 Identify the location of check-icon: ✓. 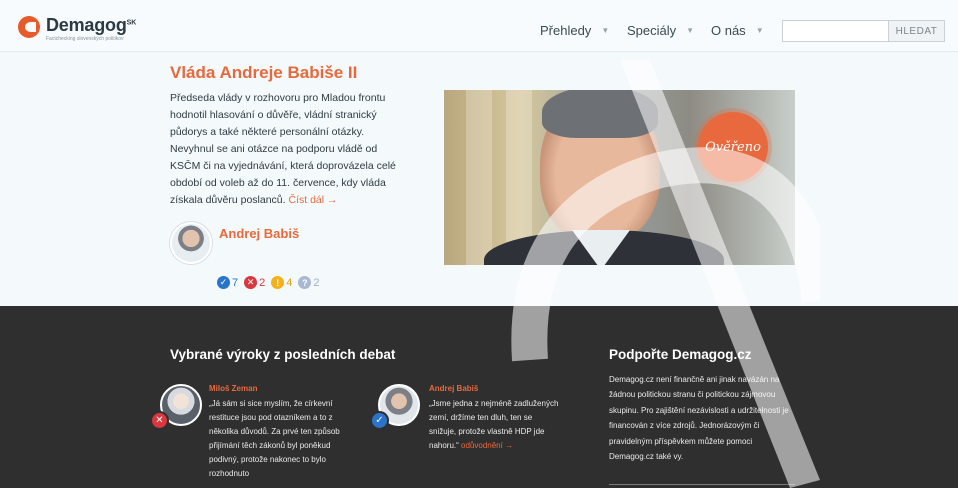
(223, 282).